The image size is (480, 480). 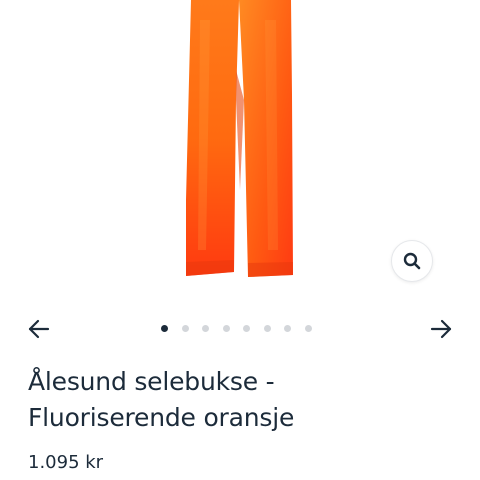 I want to click on magnifier-icon, so click(x=412, y=261).